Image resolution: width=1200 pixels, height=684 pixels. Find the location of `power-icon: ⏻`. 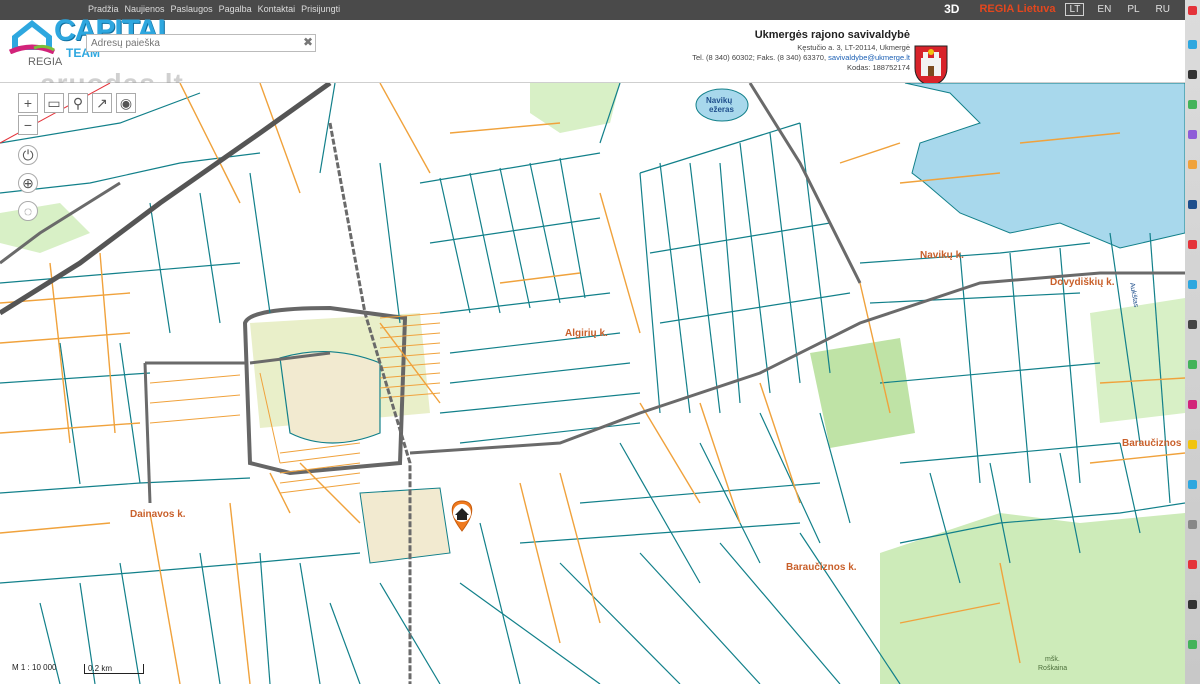

power-icon: ⏻ is located at coordinates (28, 155).